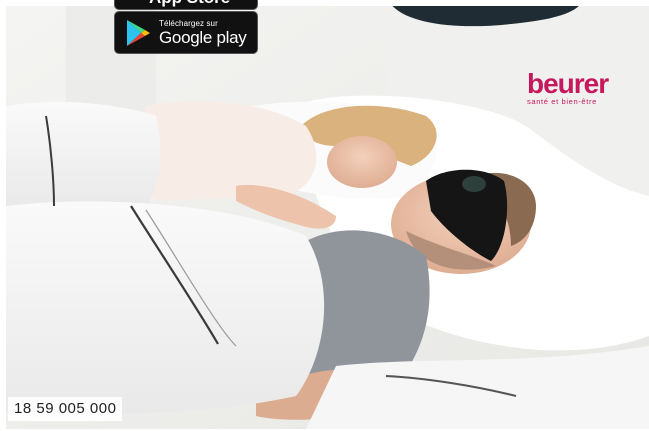  Describe the element at coordinates (203, 37) in the screenshot. I see `google-play-large-text: Google play` at that location.